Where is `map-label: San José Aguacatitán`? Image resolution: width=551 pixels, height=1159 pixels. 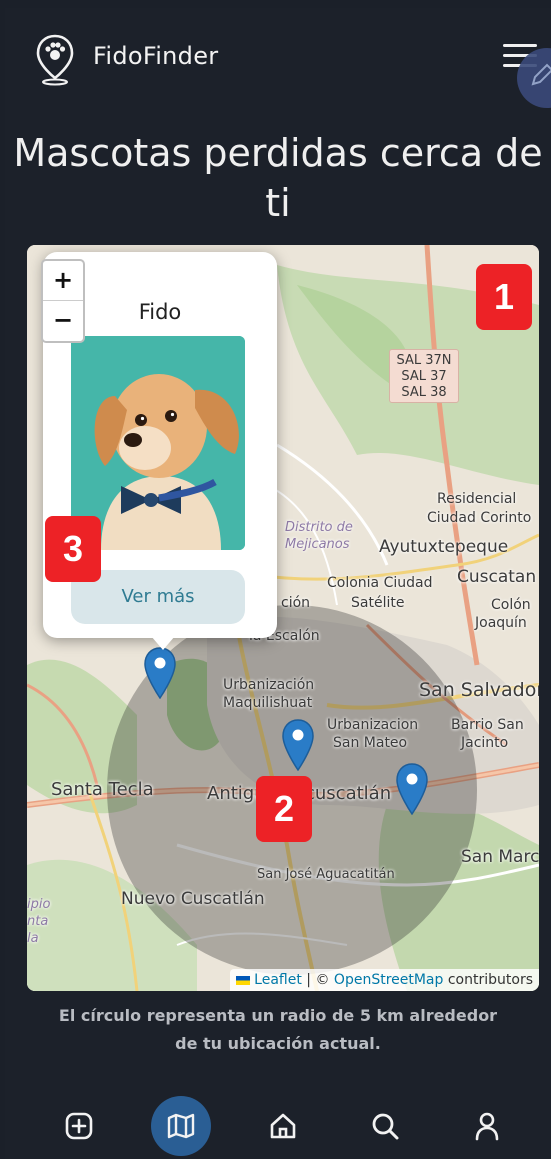 map-label: San José Aguacatitán is located at coordinates (326, 874).